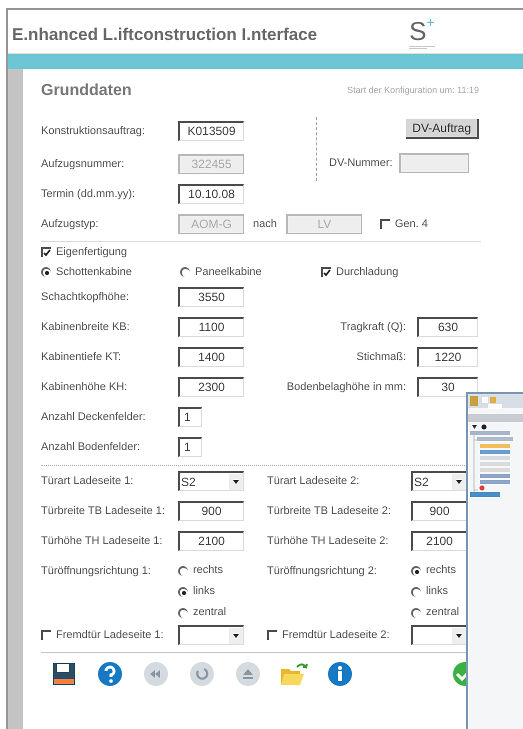  I want to click on field-label: Türbreite TB Ladeseite 2:, so click(329, 511).